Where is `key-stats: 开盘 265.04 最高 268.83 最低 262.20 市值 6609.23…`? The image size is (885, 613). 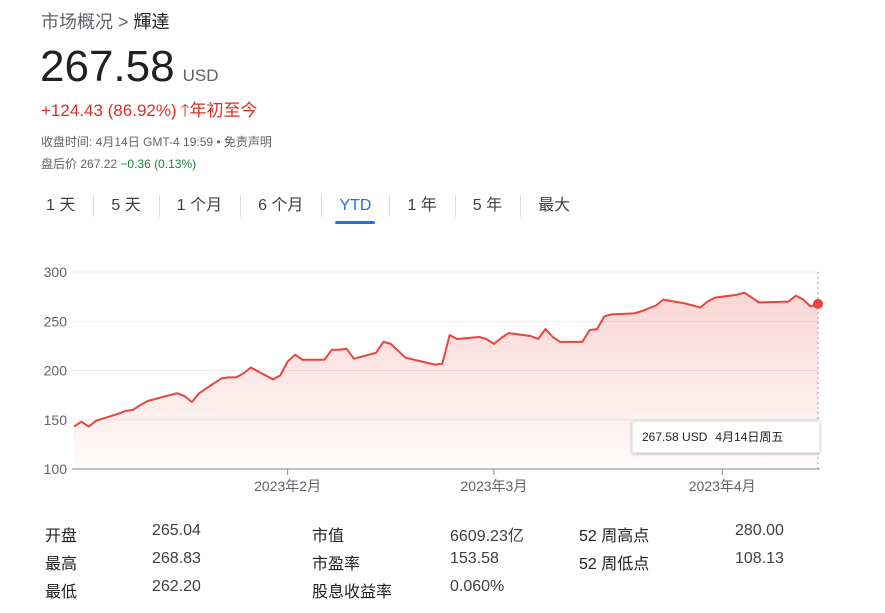
key-stats: 开盘 265.04 最高 268.83 最低 262.20 市值 6609.23… is located at coordinates (445, 565).